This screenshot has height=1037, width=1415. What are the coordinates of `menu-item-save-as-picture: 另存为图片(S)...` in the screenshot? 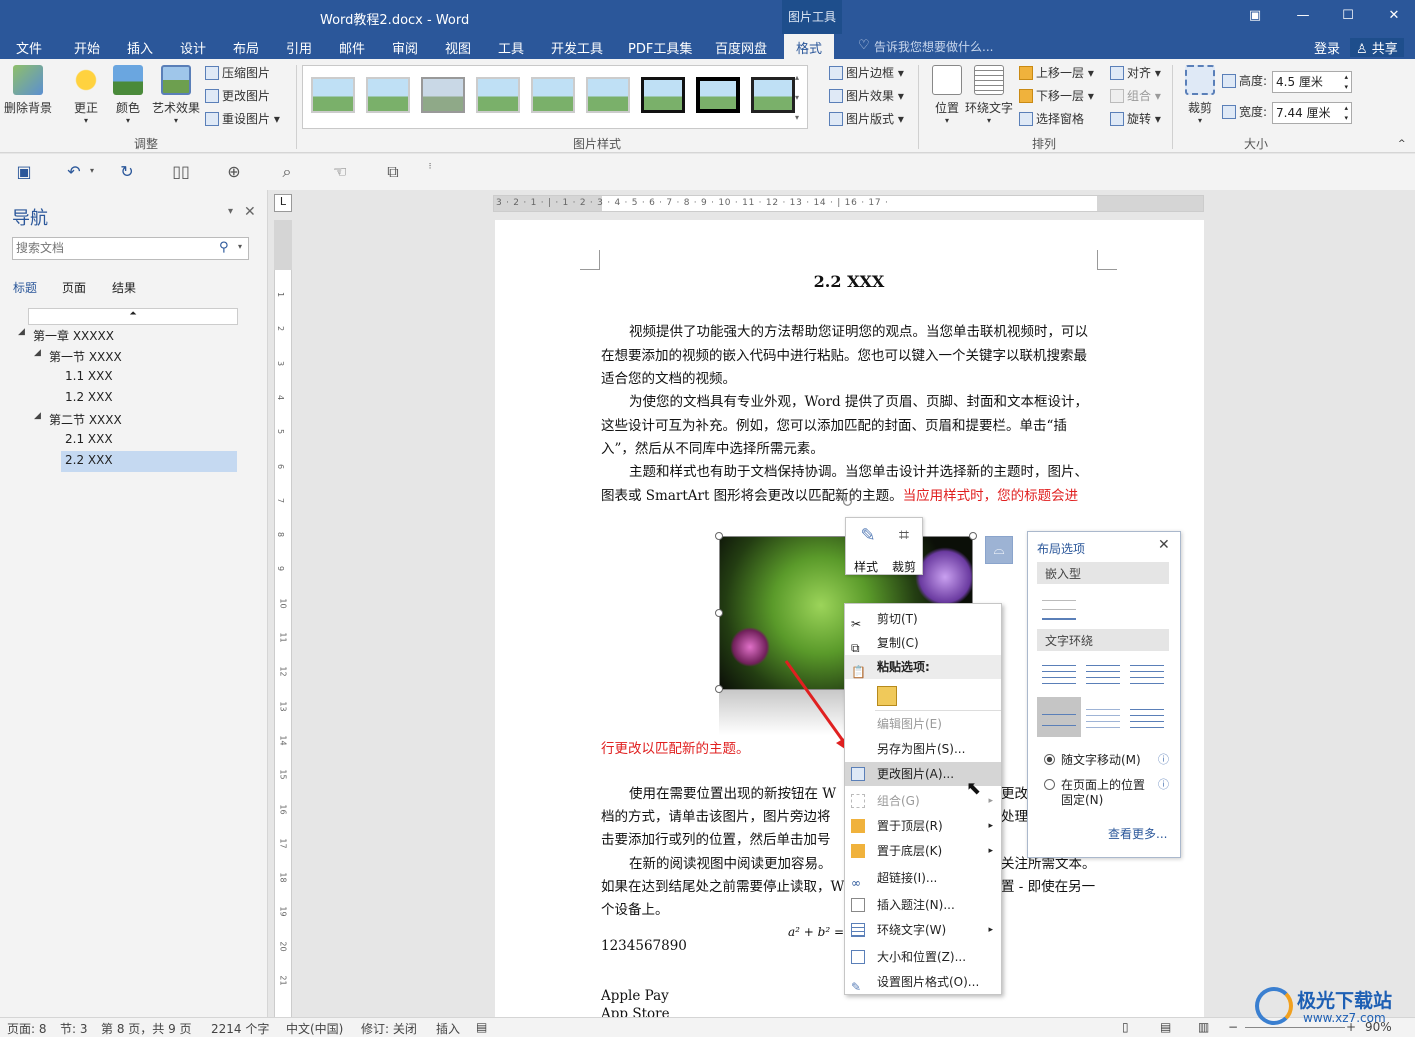 It's located at (923, 749).